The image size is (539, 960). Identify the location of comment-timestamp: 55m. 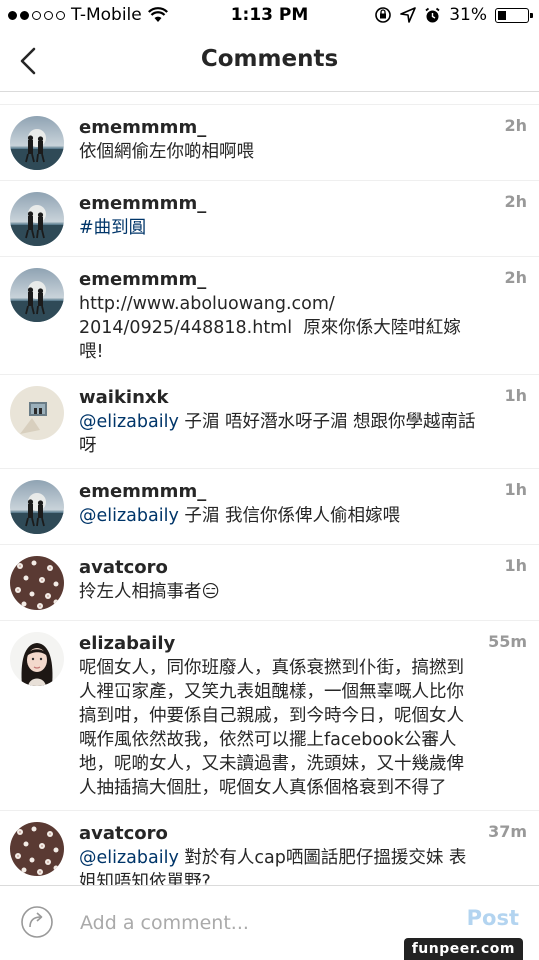
(507, 641).